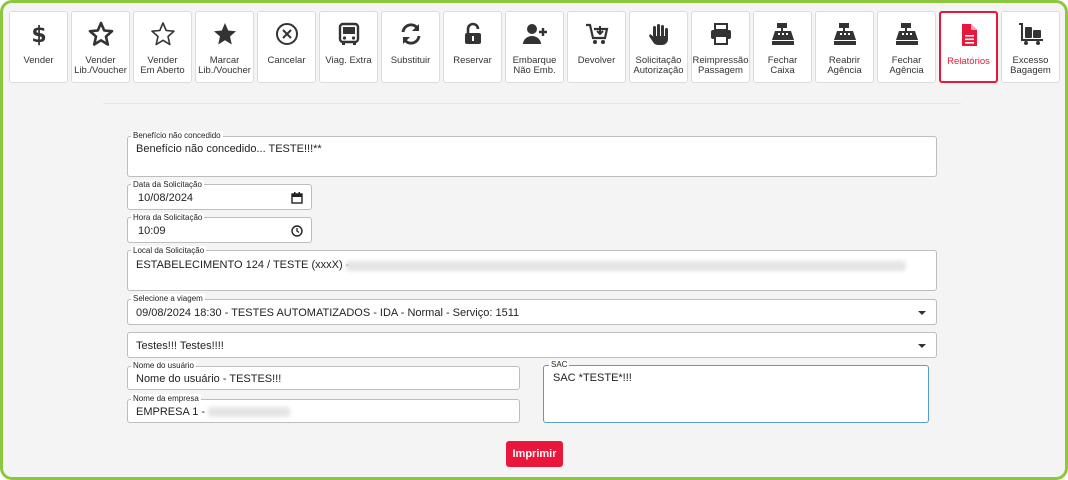 This screenshot has width=1068, height=480. Describe the element at coordinates (180, 346) in the screenshot. I see `testes-value: Testes!!! Testes!!!!` at that location.